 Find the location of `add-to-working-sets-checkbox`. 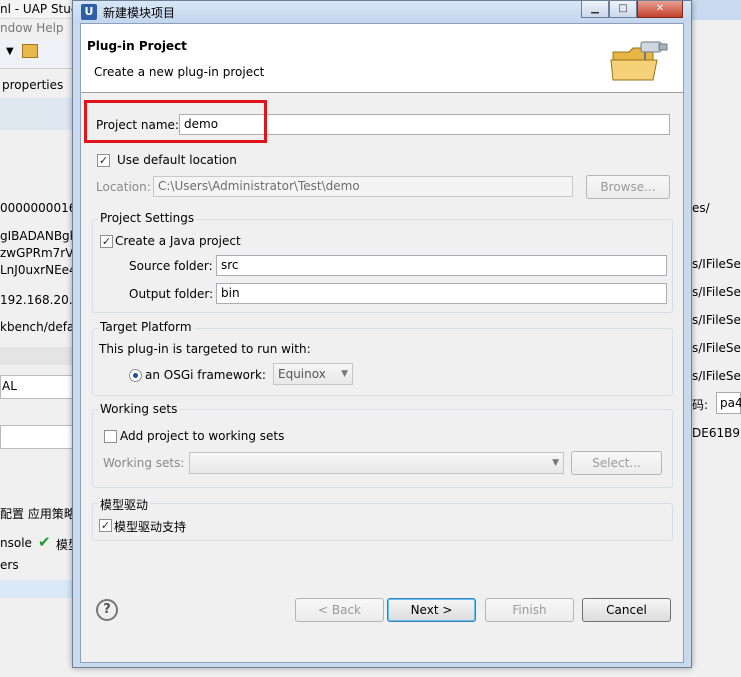

add-to-working-sets-checkbox is located at coordinates (110, 436).